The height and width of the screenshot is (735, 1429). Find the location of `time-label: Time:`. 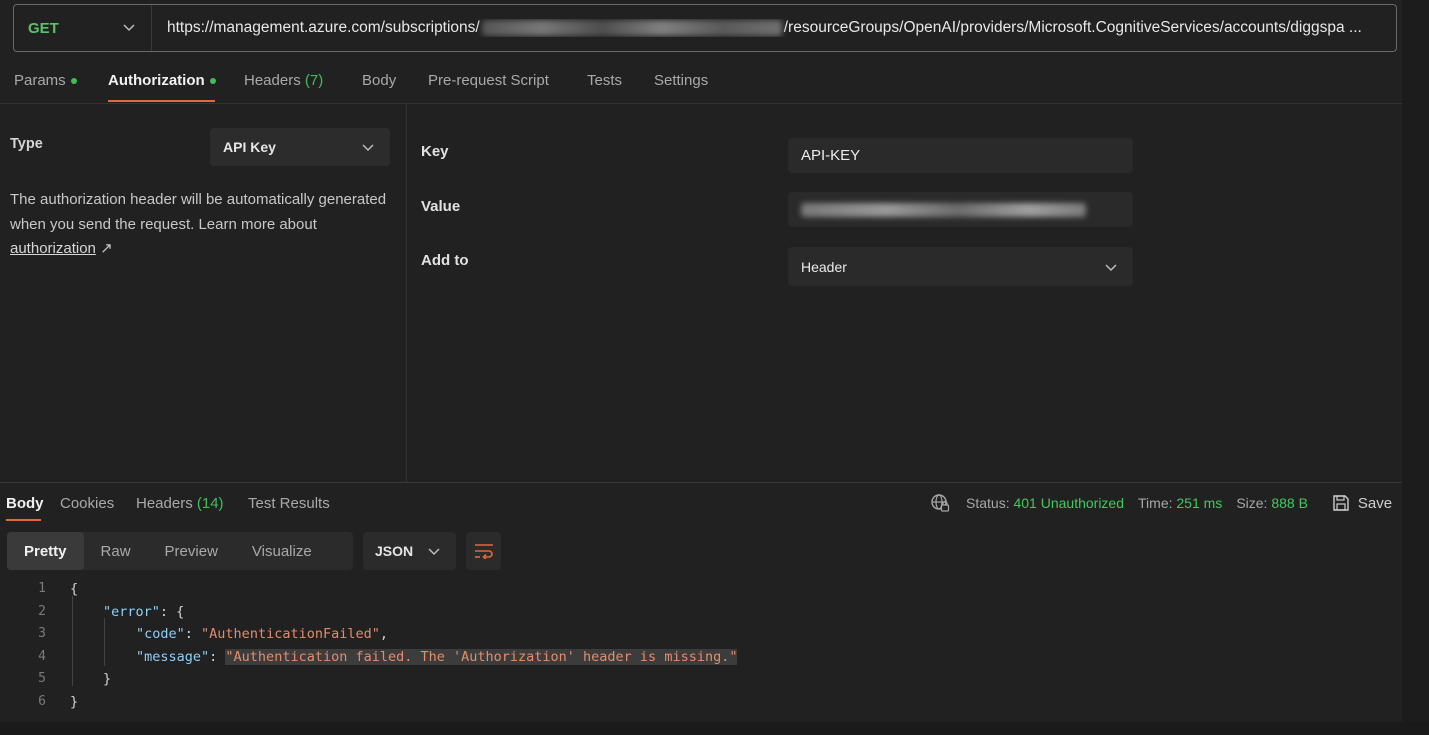

time-label: Time: is located at coordinates (1155, 503).